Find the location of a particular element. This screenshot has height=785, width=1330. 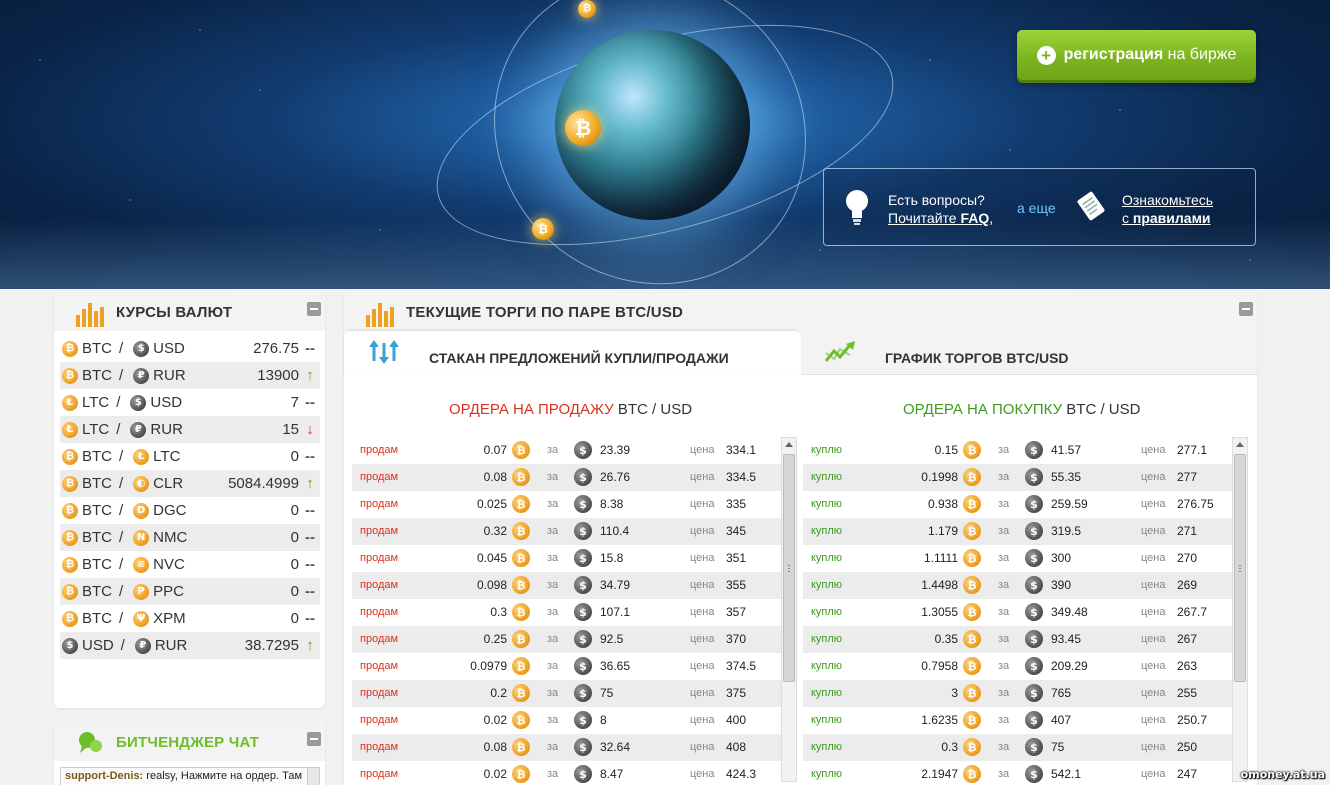

order-row: куплю 1.179 ₿ за $319.5 цена 271 is located at coordinates (1017, 531).